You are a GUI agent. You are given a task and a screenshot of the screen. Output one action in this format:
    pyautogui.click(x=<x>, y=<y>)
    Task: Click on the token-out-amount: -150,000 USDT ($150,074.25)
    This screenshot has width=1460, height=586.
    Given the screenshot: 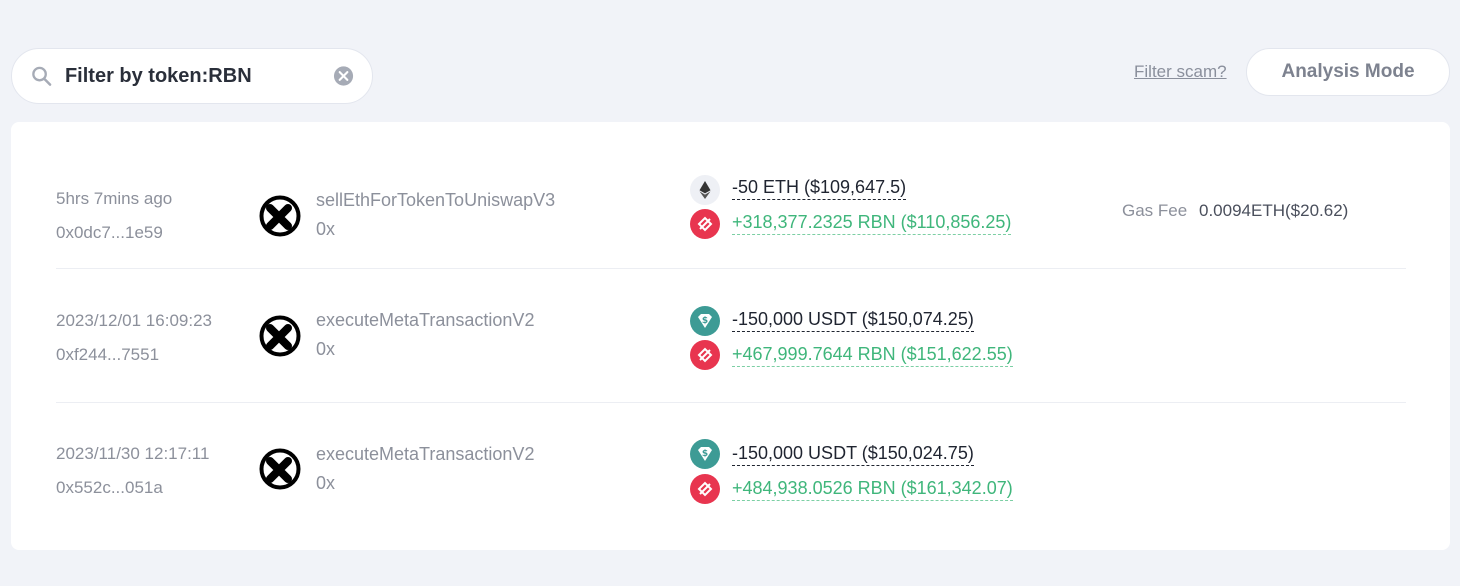 What is the action you would take?
    pyautogui.click(x=853, y=320)
    